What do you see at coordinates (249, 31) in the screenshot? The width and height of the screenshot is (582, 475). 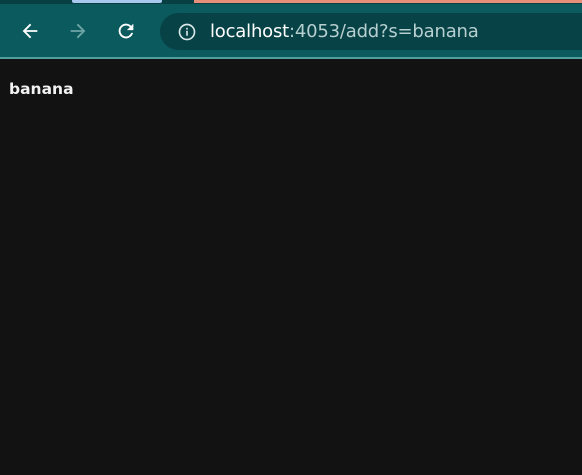 I see `url-host: localhost` at bounding box center [249, 31].